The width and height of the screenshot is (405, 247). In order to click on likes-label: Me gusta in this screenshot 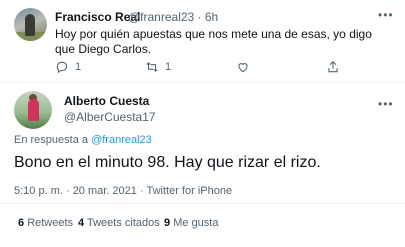, I will do `click(196, 223)`.